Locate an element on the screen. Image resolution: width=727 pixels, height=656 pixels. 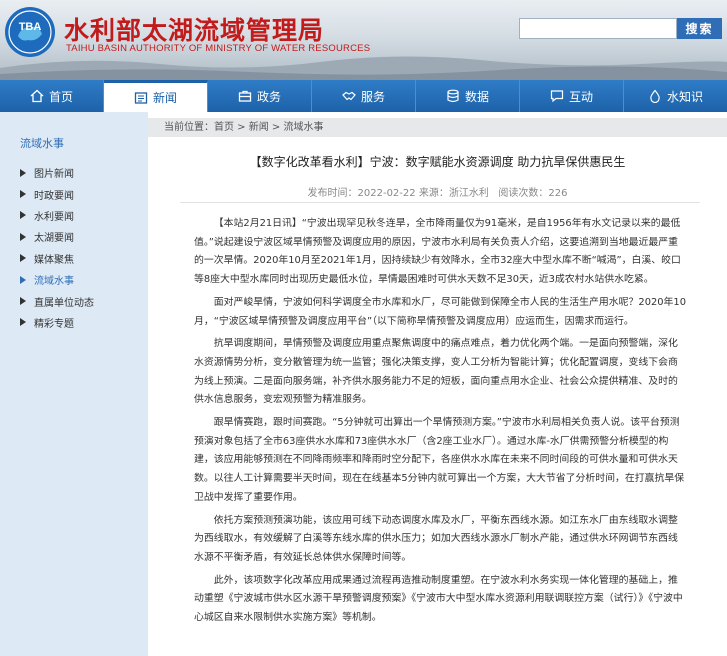
nav-item-home: 首页 is located at coordinates (52, 96).